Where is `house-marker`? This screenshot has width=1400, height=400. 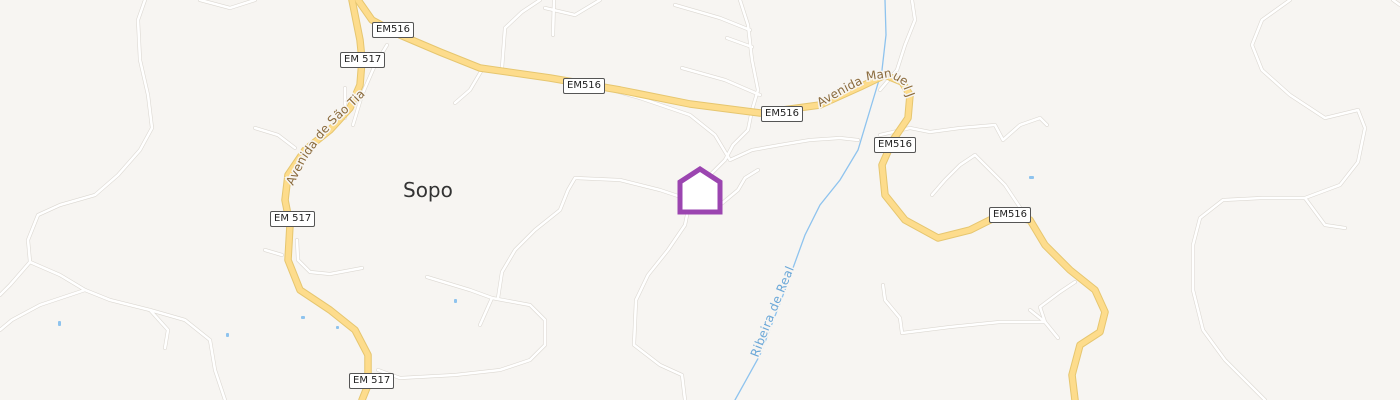
house-marker is located at coordinates (700, 192).